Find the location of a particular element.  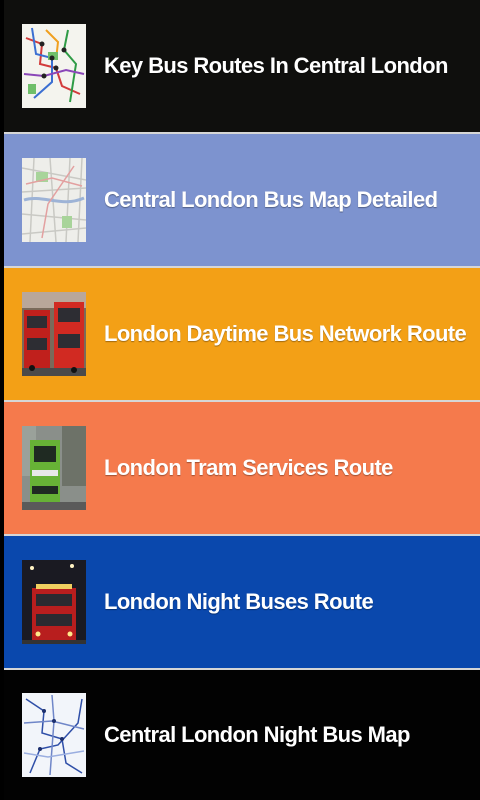

route-item-label: London Daytime Bus Network Route is located at coordinates (285, 333).